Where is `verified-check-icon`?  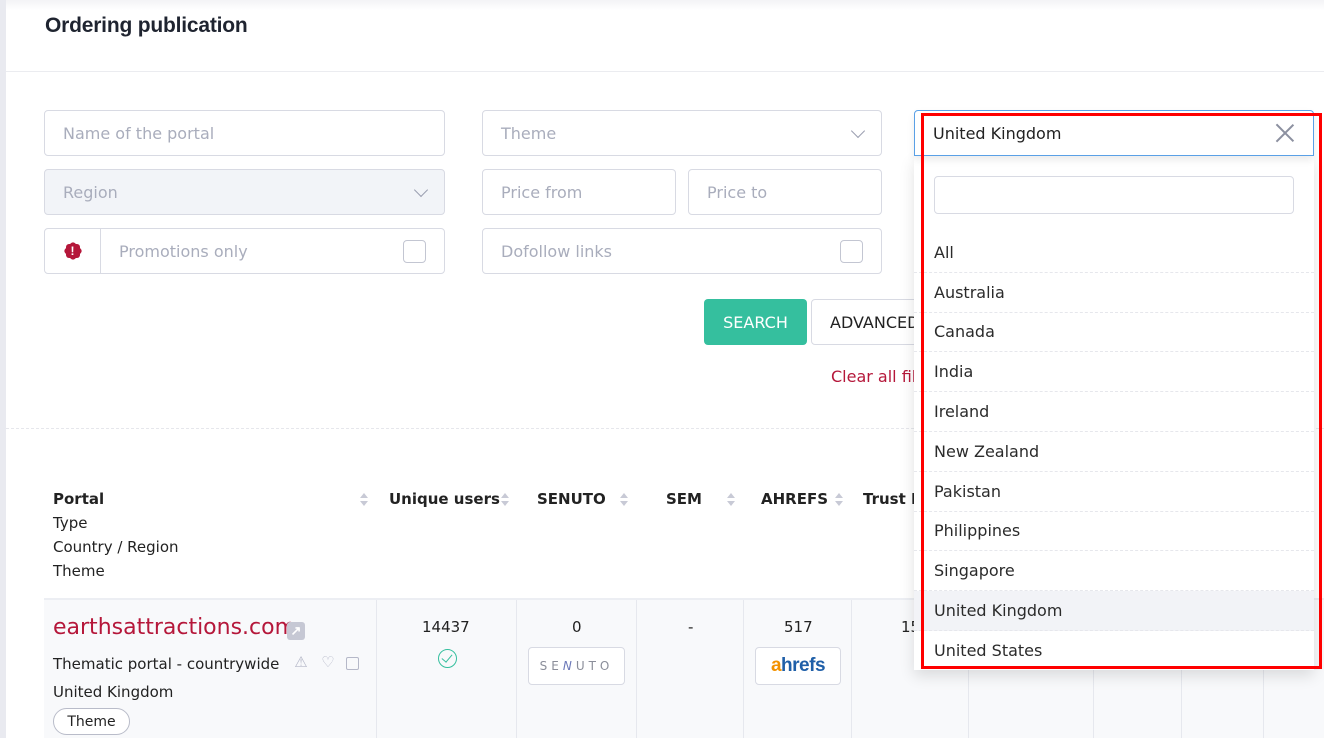
verified-check-icon is located at coordinates (447, 658).